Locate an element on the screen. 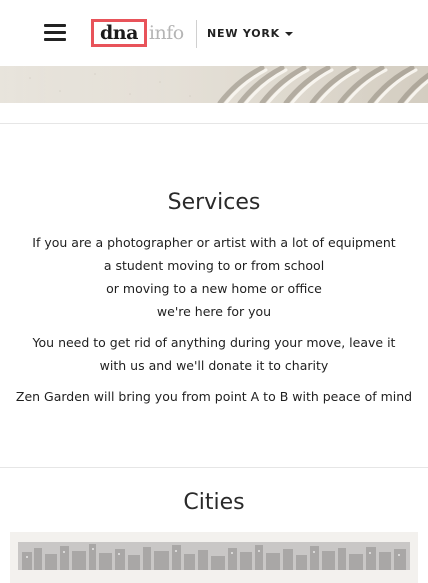 The height and width of the screenshot is (583, 428). logo-dna-text: dna is located at coordinates (119, 33).